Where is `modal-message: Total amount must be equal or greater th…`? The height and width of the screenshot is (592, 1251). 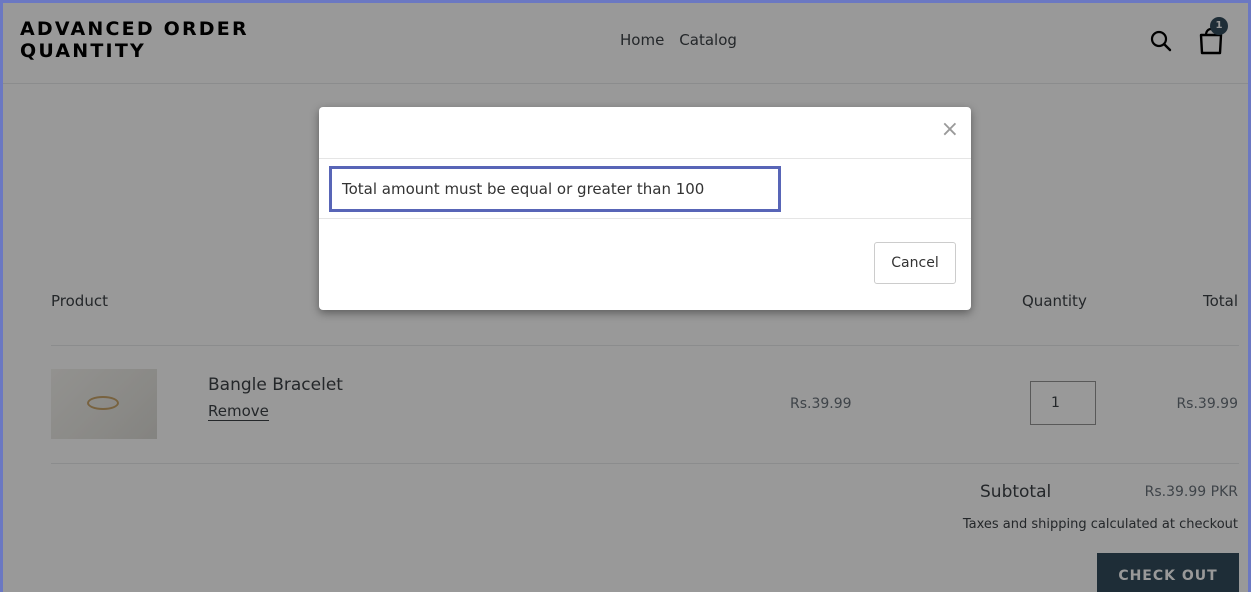 modal-message: Total amount must be equal or greater th… is located at coordinates (555, 189).